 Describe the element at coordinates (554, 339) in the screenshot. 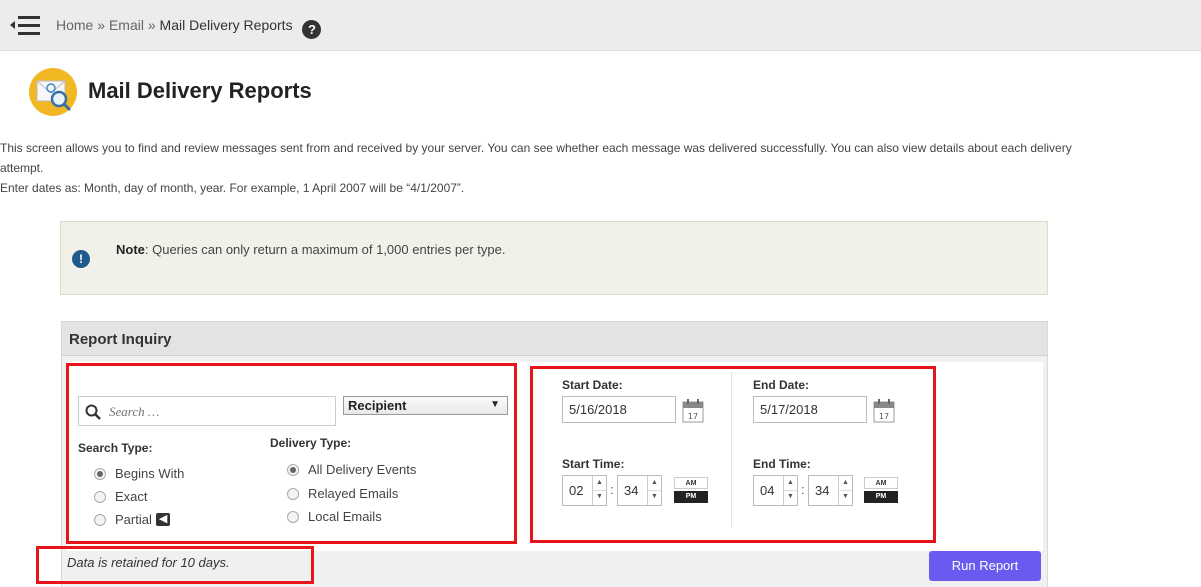

I see `panel-header: Report Inquiry` at that location.